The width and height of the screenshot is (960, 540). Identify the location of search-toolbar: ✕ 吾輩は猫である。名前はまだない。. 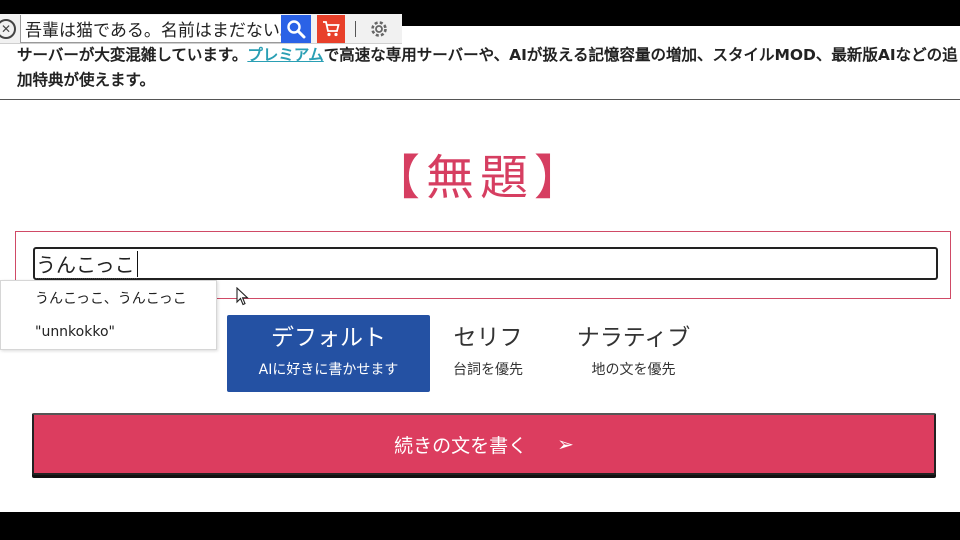
(201, 29).